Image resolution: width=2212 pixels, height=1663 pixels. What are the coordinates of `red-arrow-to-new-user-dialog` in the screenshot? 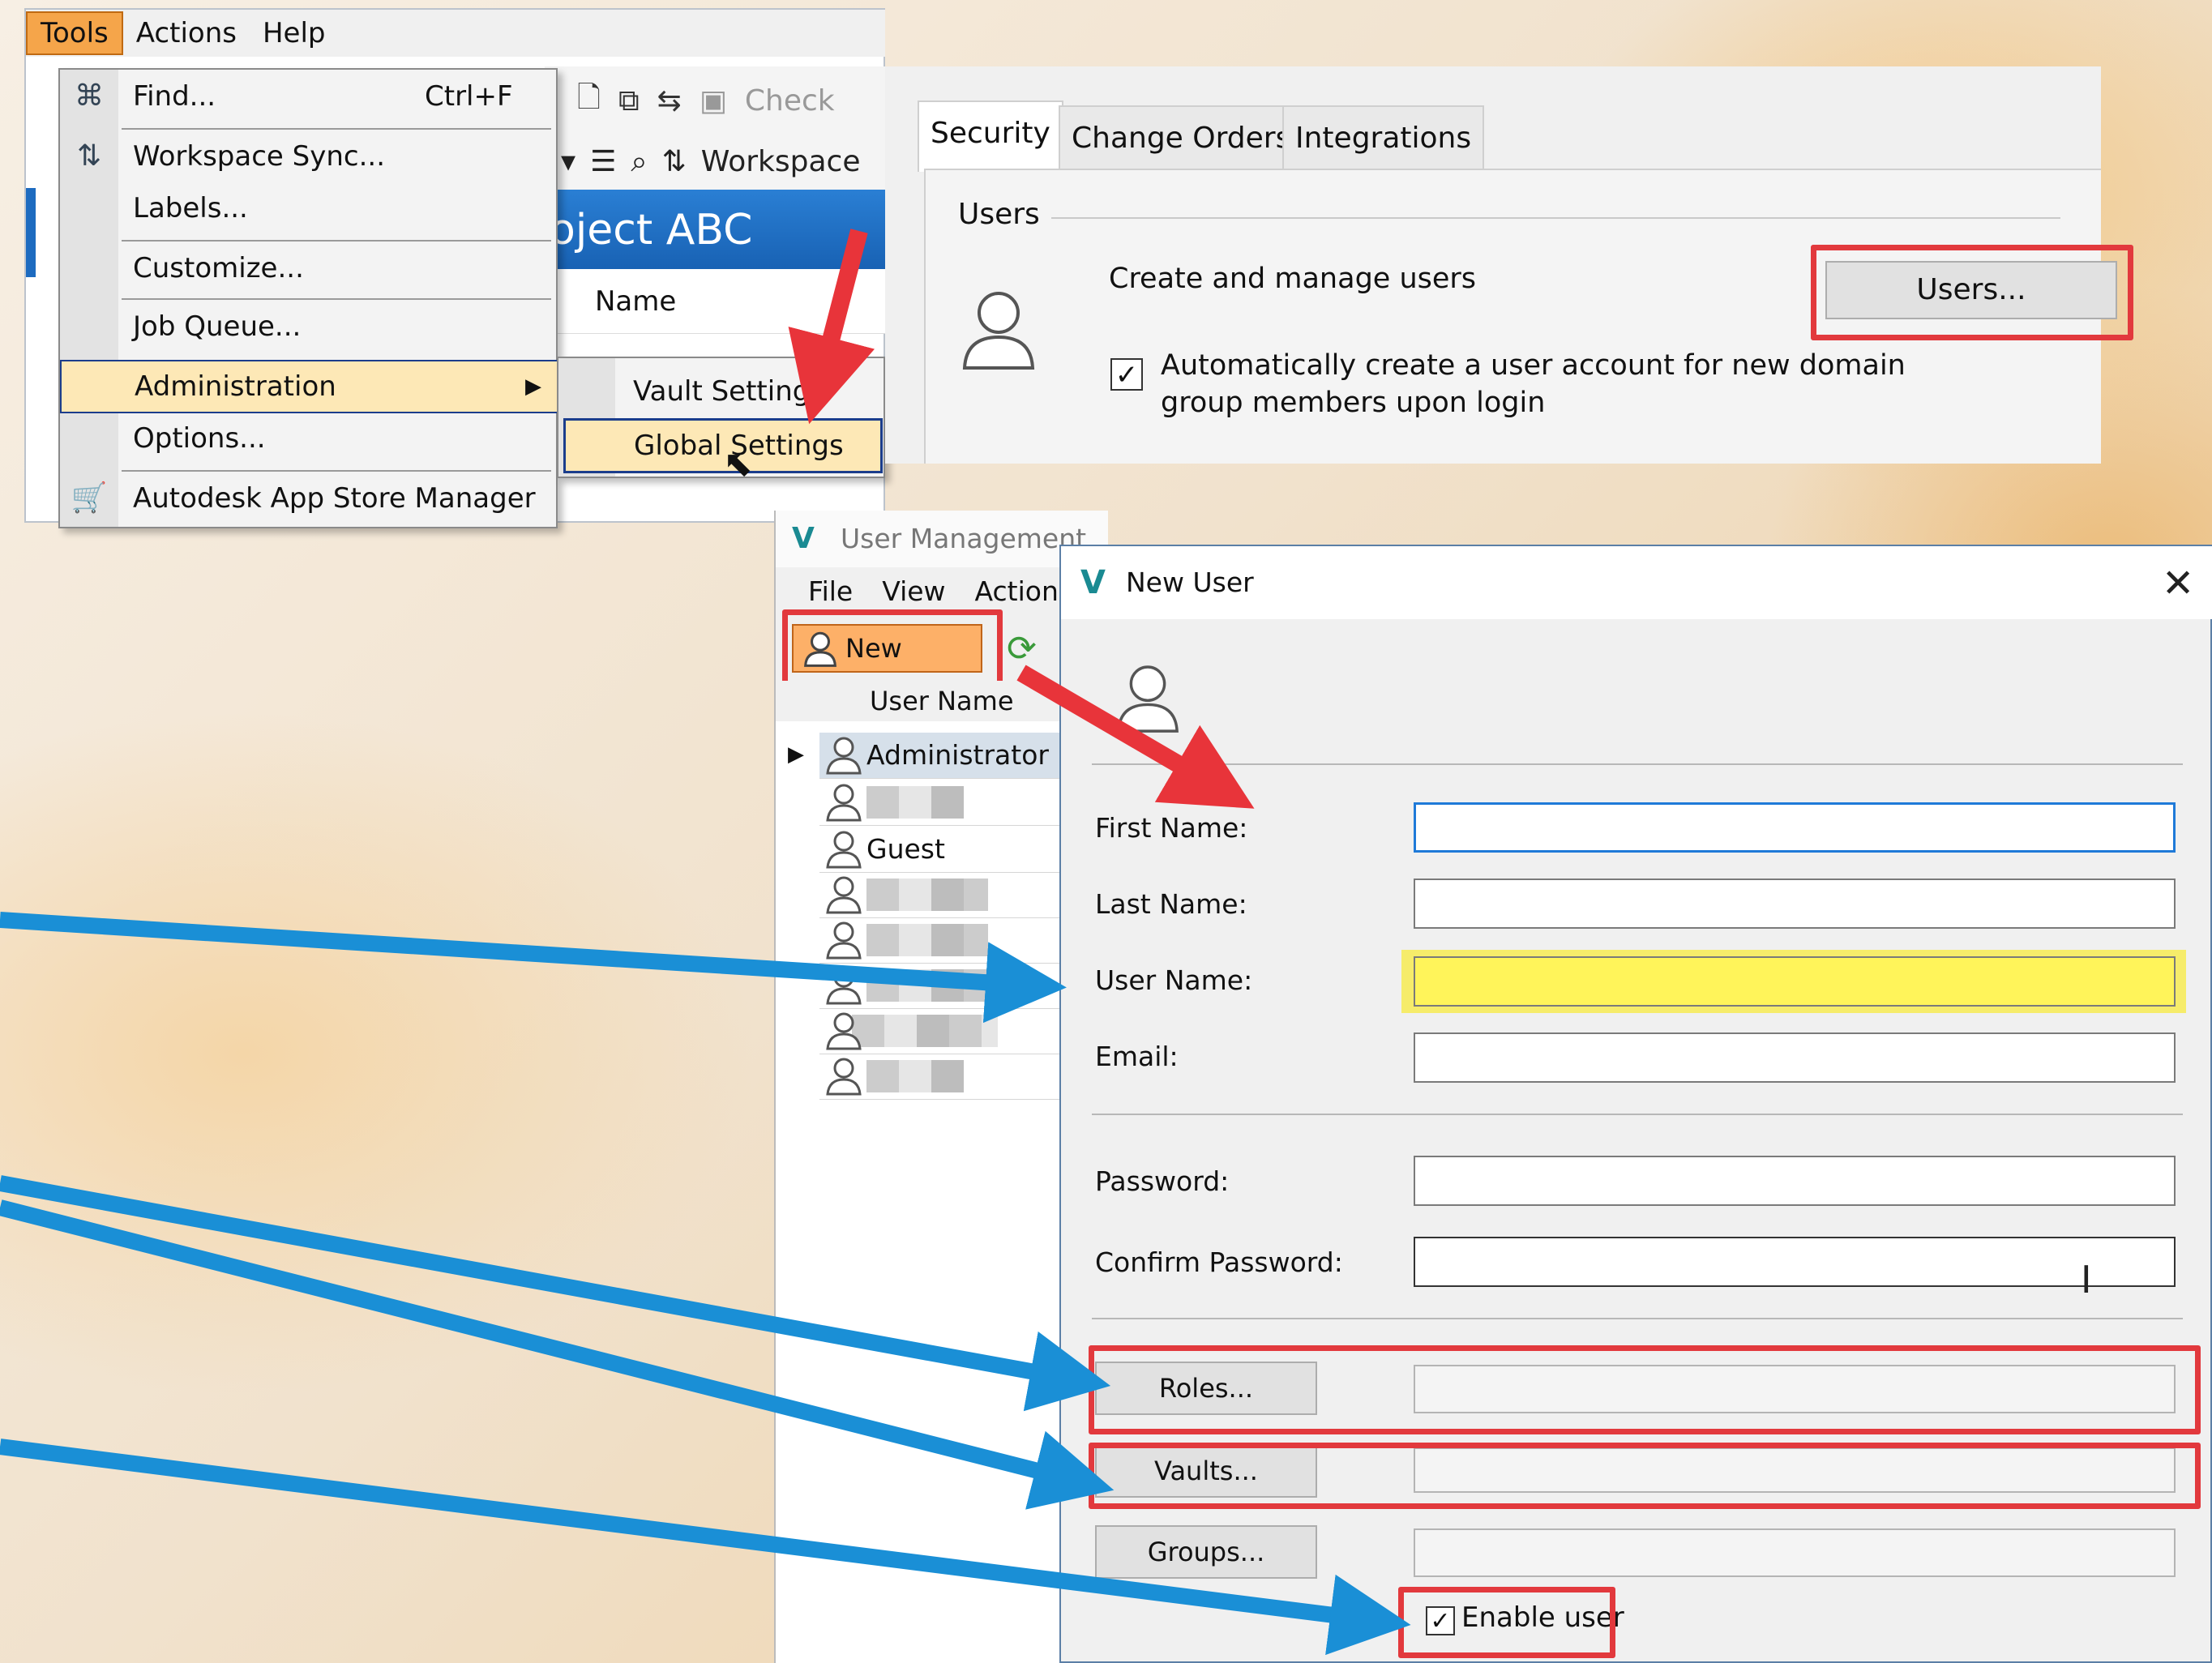 It's located at (1136, 737).